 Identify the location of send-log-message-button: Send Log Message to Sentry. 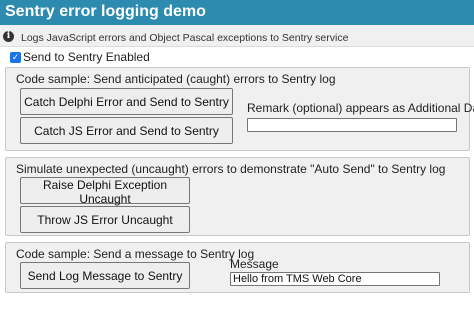
(105, 275).